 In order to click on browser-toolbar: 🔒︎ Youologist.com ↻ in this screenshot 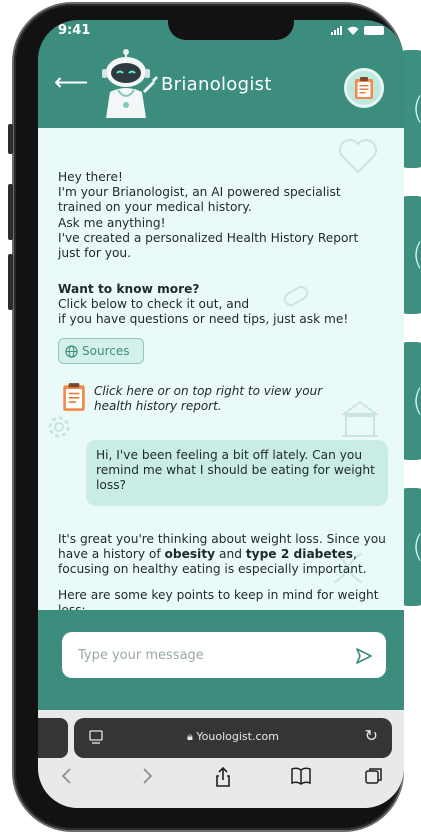, I will do `click(221, 759)`.